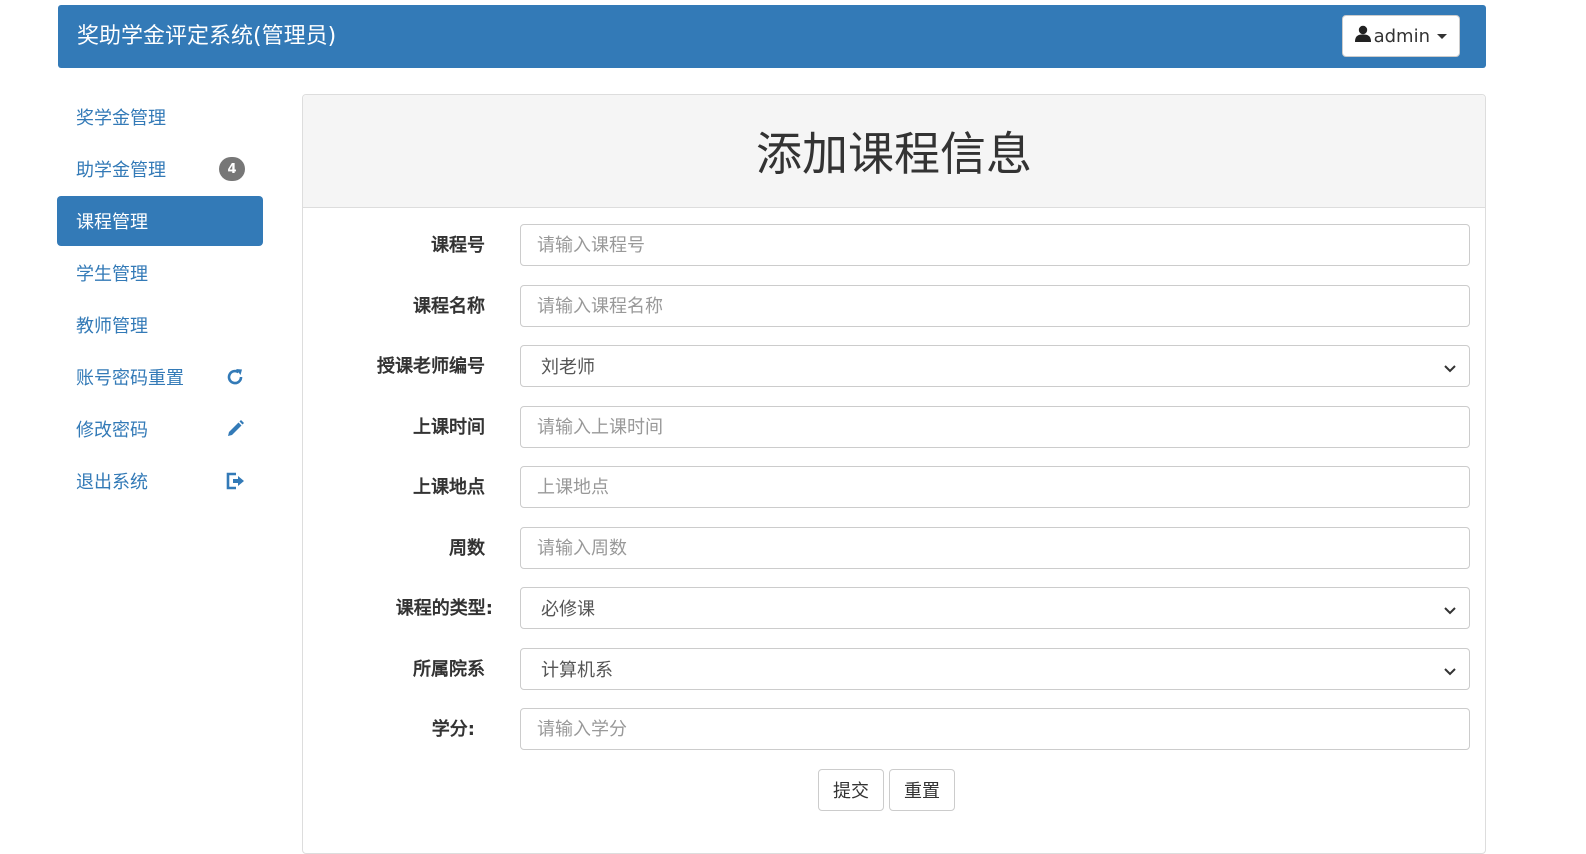 This screenshot has height=854, width=1586. What do you see at coordinates (232, 169) in the screenshot?
I see `count-badge: 4` at bounding box center [232, 169].